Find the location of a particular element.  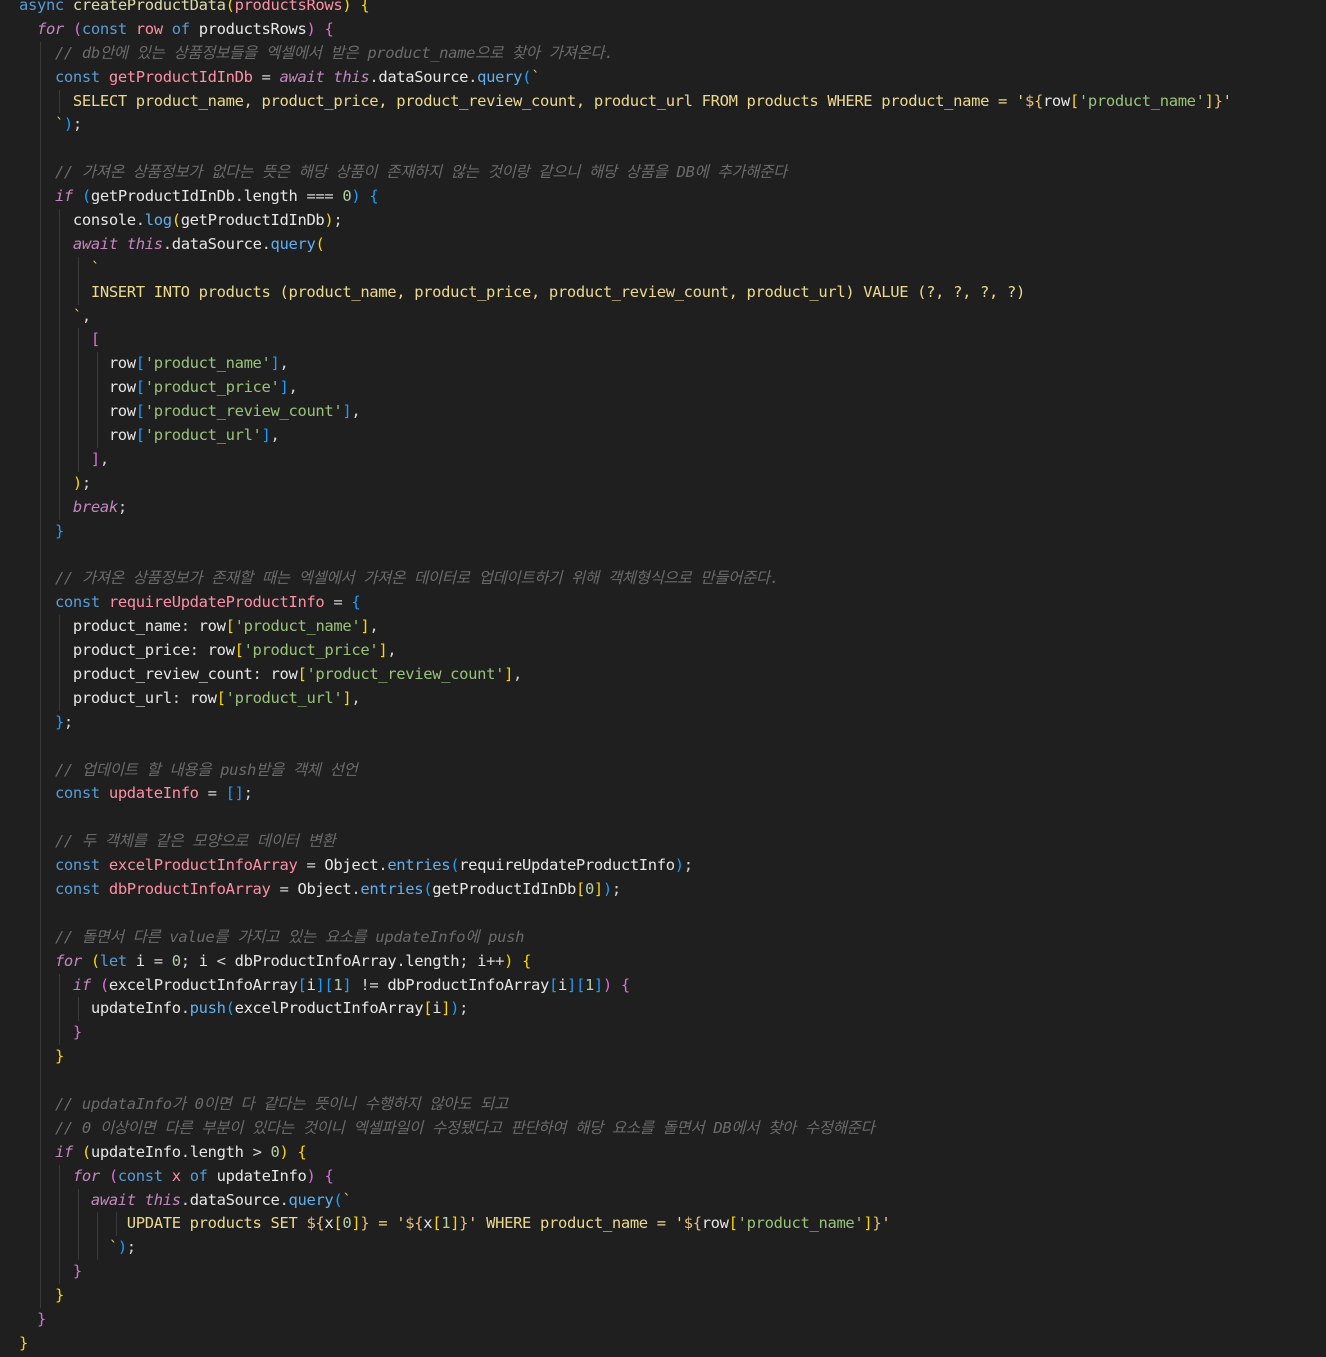

code-line: row['product_review_count'], is located at coordinates (663, 412).